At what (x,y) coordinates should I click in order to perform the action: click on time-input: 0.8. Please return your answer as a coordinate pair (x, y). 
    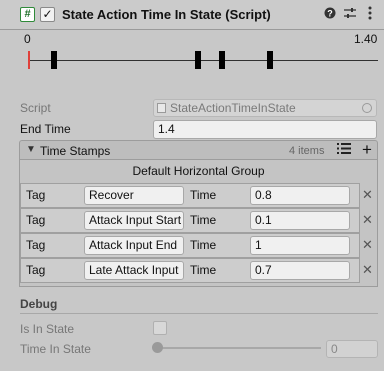
    Looking at the image, I should click on (300, 195).